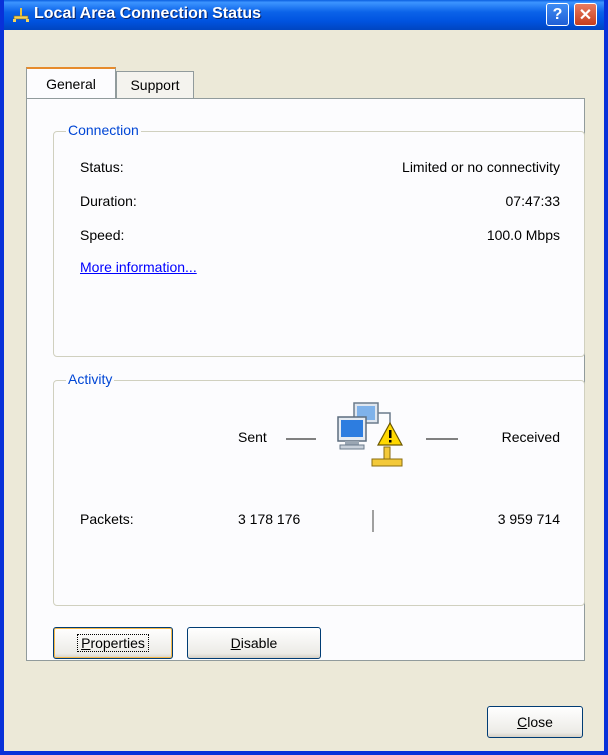  Describe the element at coordinates (102, 235) in the screenshot. I see `speed-label: Speed:` at that location.